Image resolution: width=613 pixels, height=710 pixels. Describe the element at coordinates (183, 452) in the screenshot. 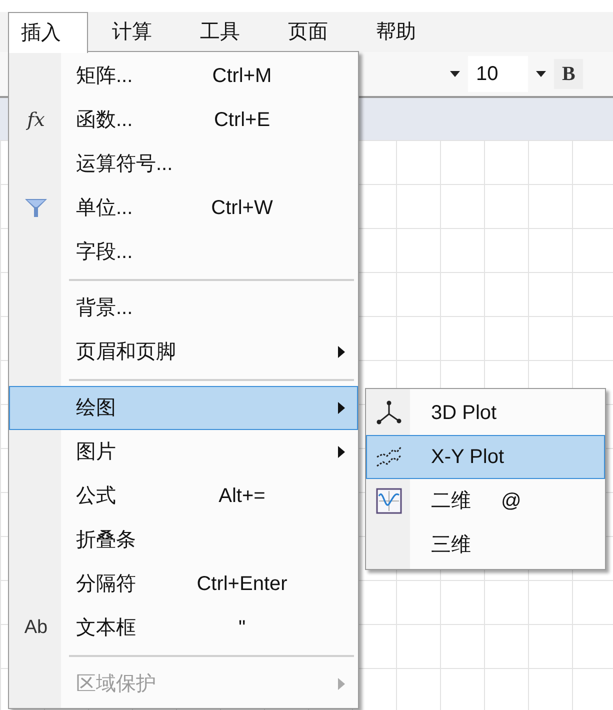

I see `menu-item: 图片` at that location.